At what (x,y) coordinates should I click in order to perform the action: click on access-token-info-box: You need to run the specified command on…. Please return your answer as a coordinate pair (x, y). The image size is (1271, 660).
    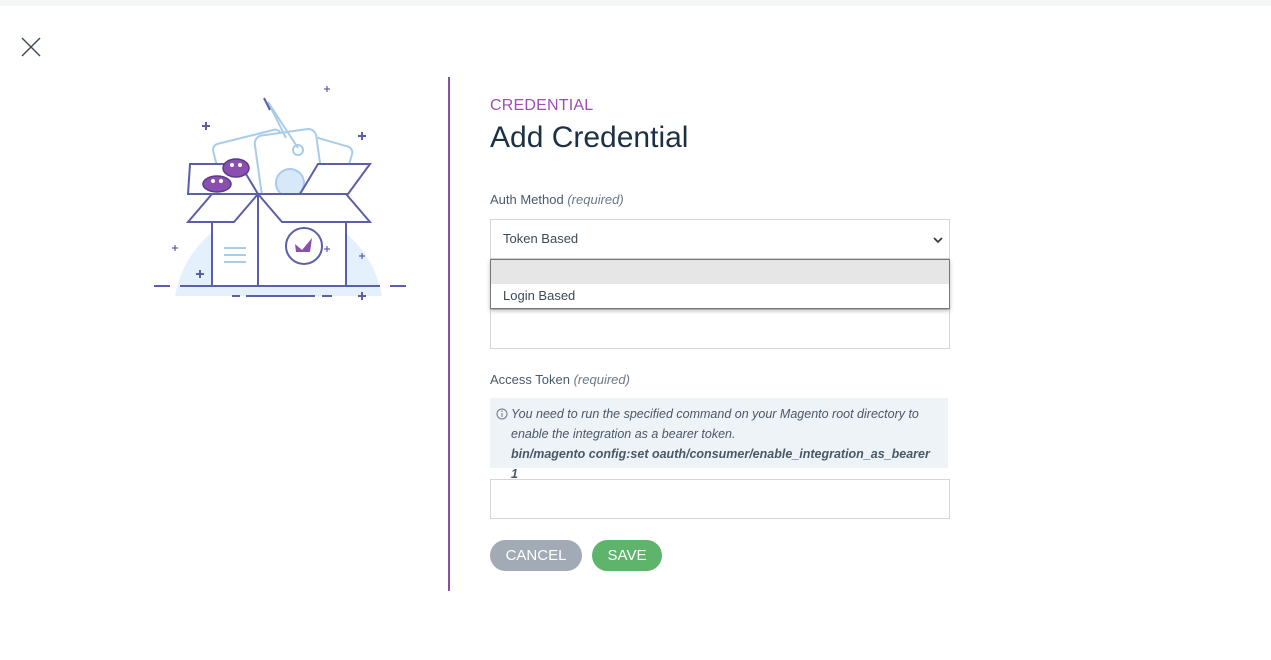
    Looking at the image, I should click on (719, 439).